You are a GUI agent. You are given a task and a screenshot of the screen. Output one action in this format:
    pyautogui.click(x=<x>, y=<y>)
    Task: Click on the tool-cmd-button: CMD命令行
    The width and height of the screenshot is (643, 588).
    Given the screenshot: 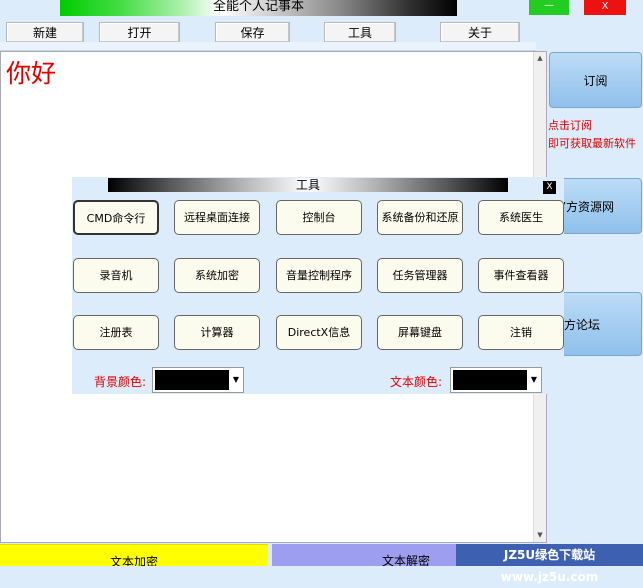 What is the action you would take?
    pyautogui.click(x=116, y=217)
    